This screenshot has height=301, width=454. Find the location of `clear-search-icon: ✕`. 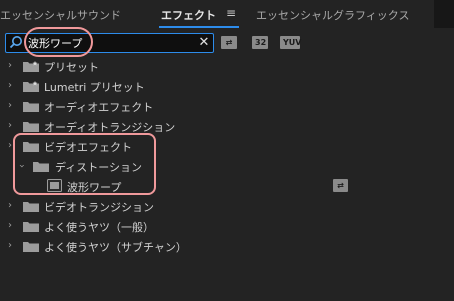

clear-search-icon: ✕ is located at coordinates (204, 43).